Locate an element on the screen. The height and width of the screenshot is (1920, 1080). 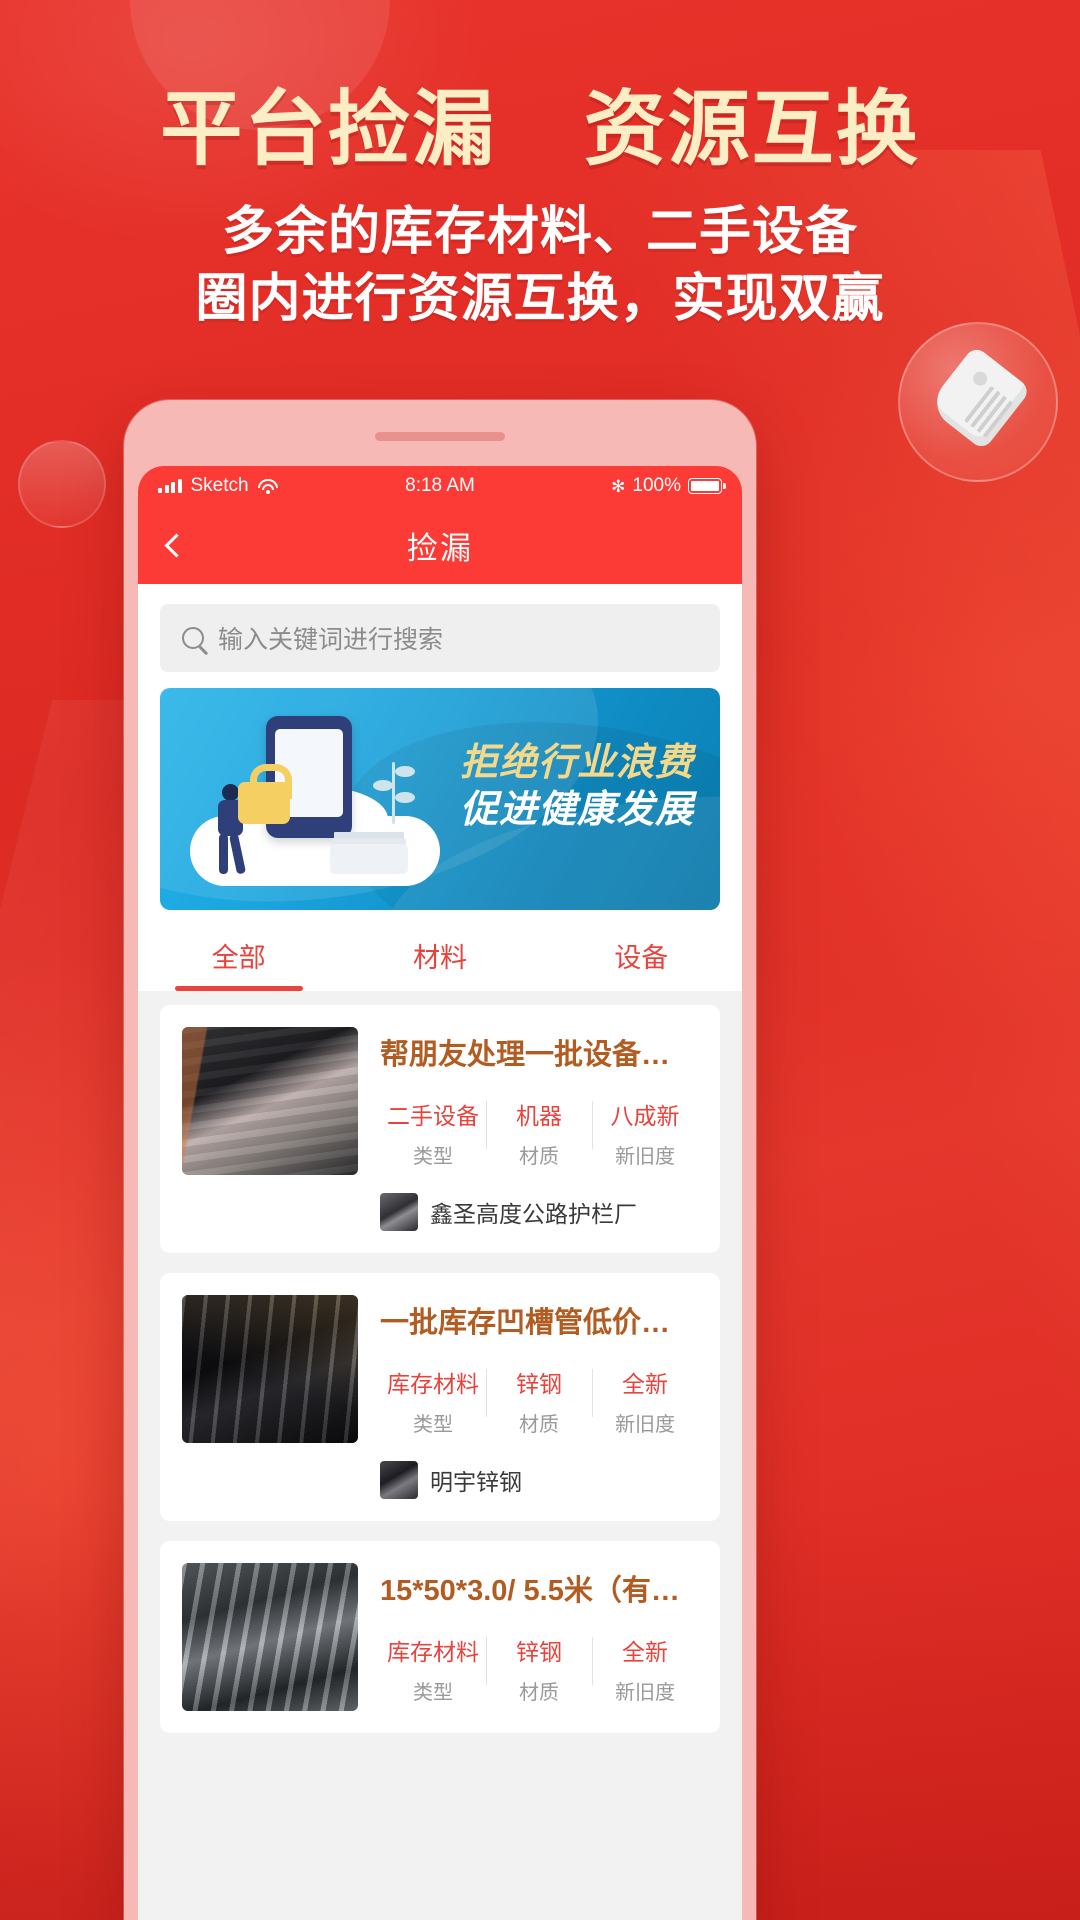
banner-line-1: 拒绝行业浪费 is located at coordinates (576, 763).